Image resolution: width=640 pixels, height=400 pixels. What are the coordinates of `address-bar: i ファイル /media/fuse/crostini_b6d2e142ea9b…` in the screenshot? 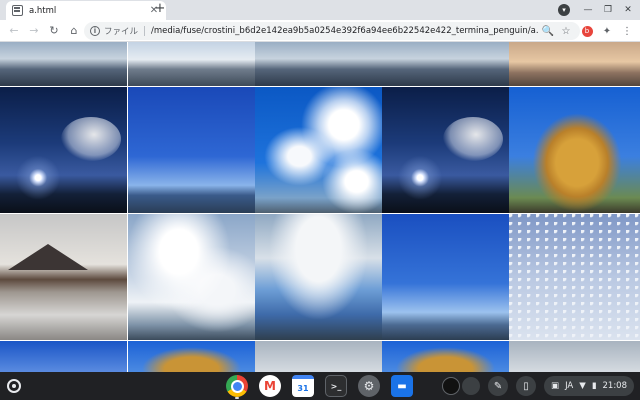 It's located at (332, 31).